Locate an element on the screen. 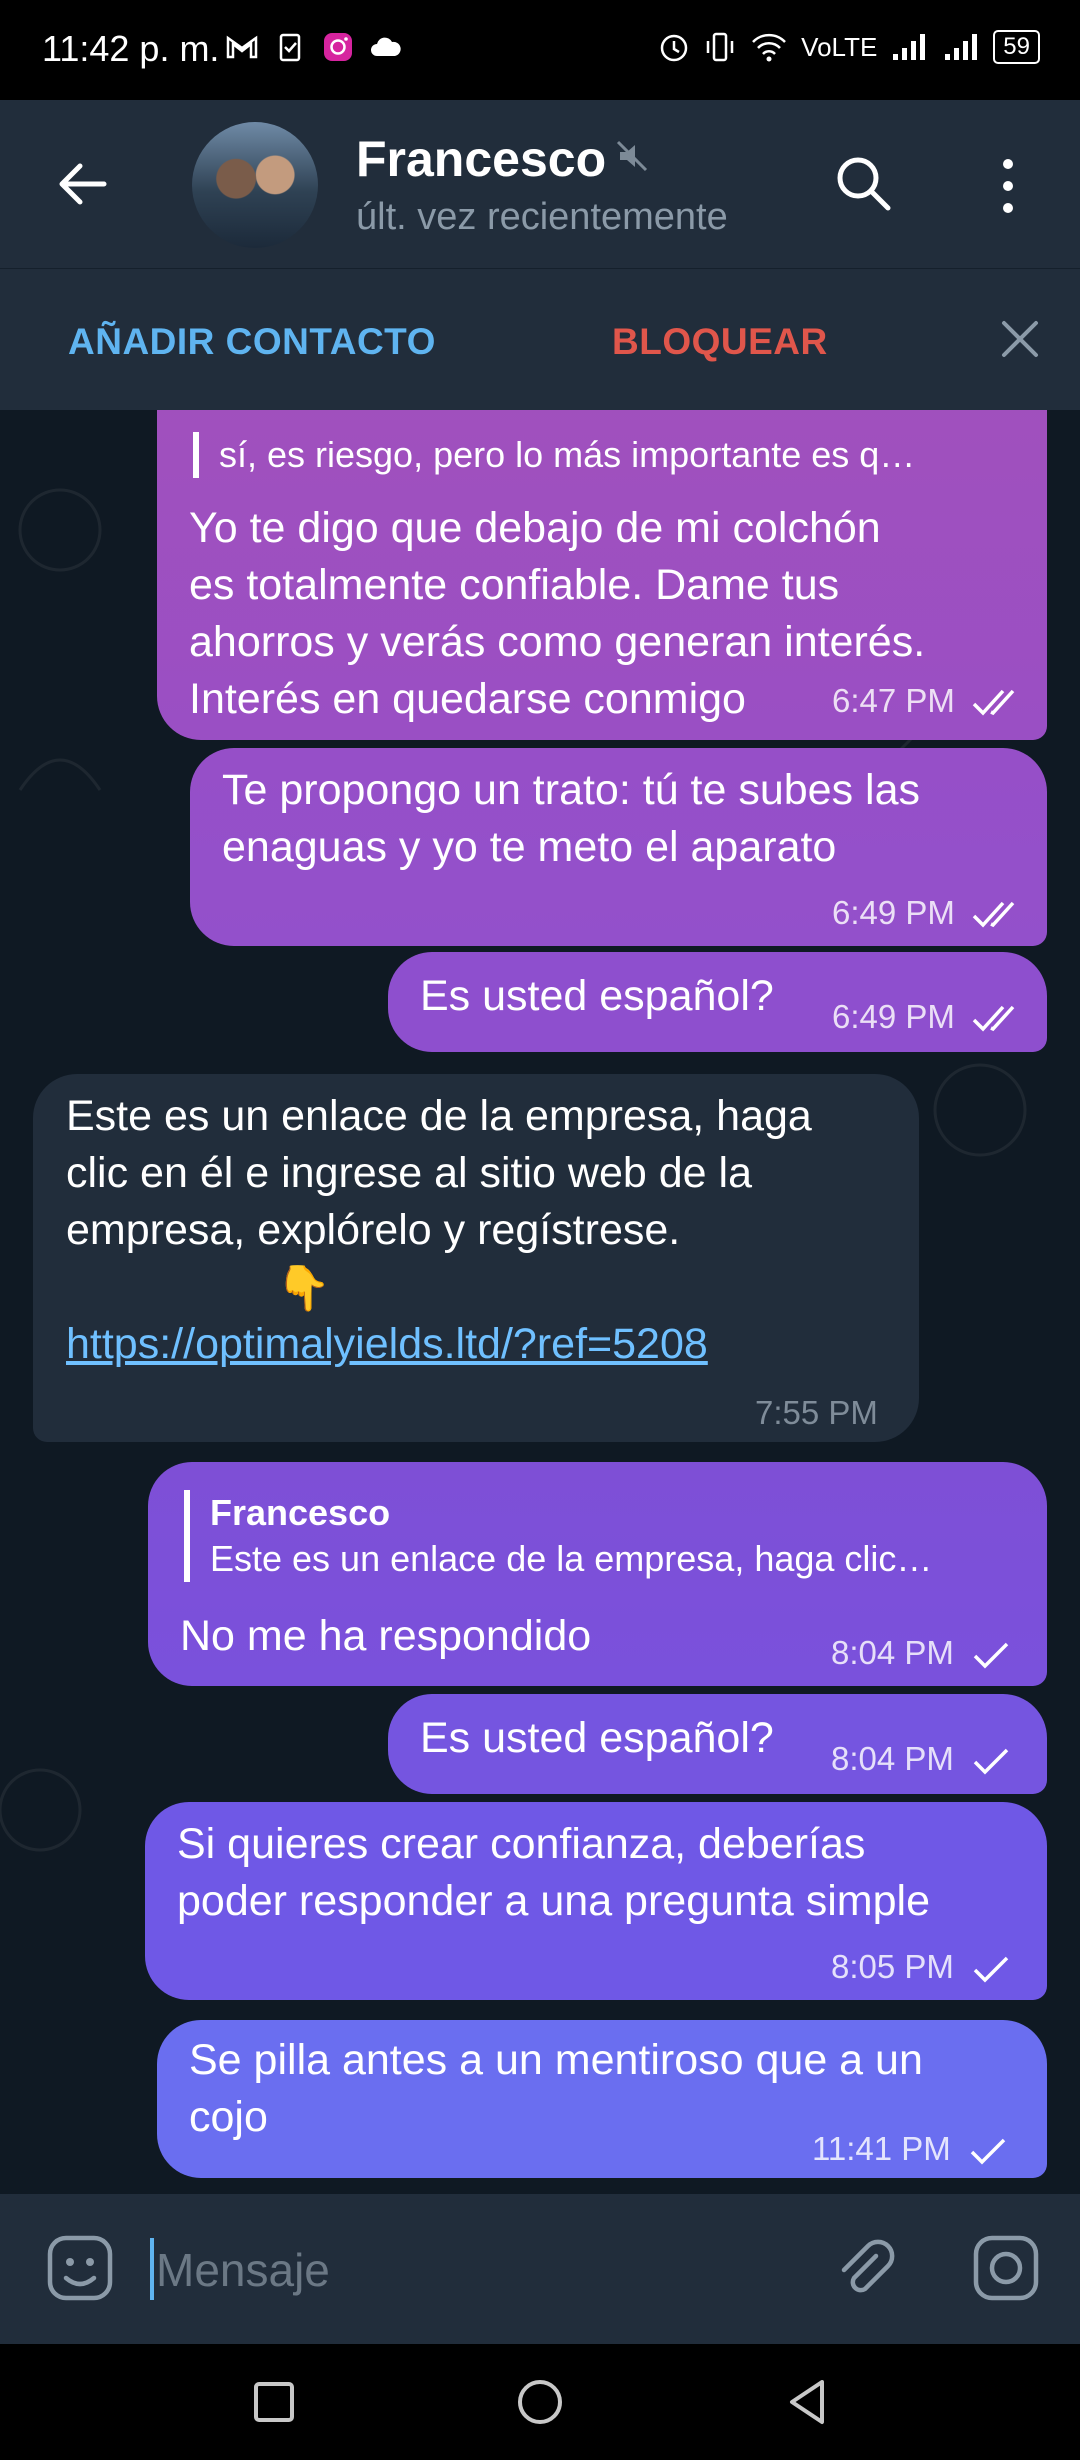  search-icon is located at coordinates (863, 183).